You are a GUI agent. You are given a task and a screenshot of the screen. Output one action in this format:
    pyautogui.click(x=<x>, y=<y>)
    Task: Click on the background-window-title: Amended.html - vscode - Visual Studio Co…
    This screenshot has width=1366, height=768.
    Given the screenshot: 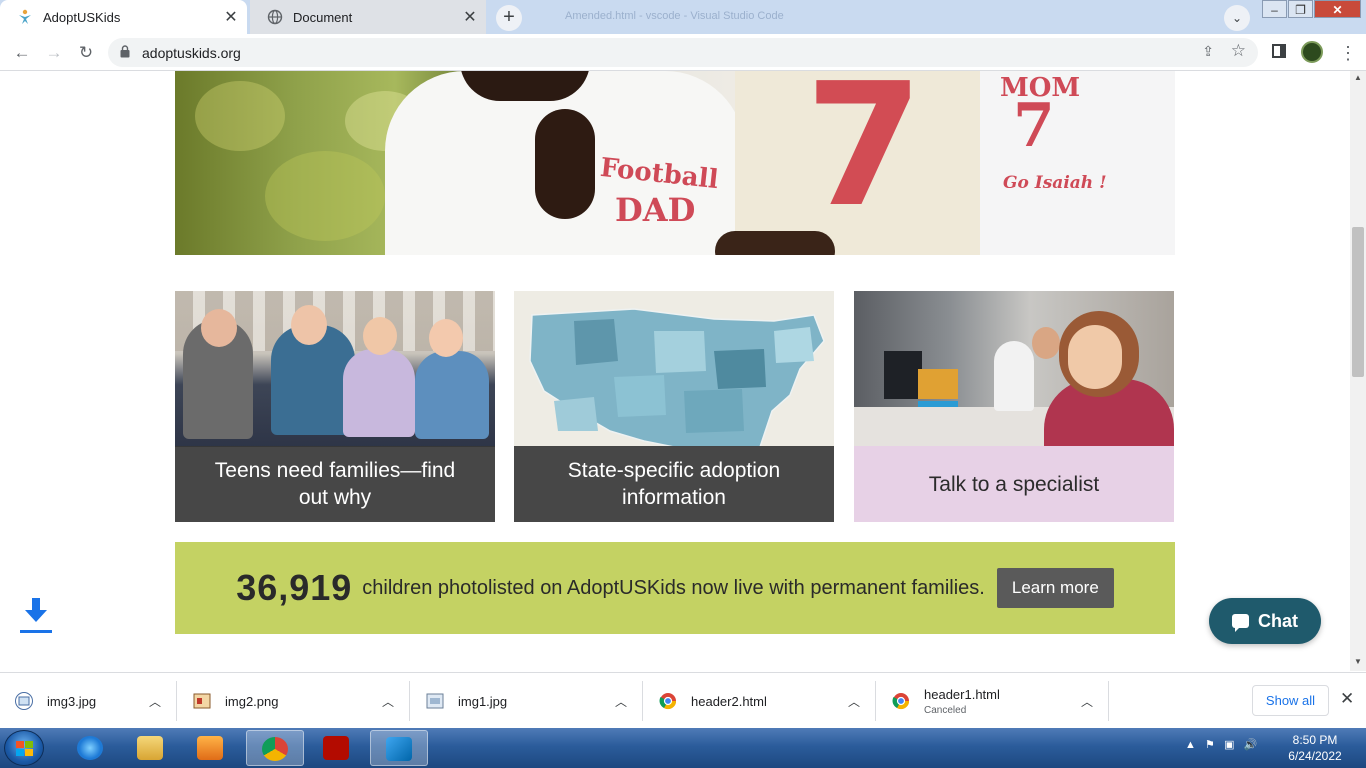 What is the action you would take?
    pyautogui.click(x=674, y=16)
    